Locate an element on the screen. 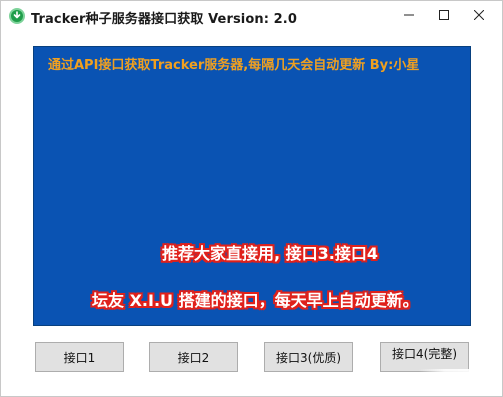 The height and width of the screenshot is (397, 503). corner-watermark-overlay is located at coordinates (460, 382).